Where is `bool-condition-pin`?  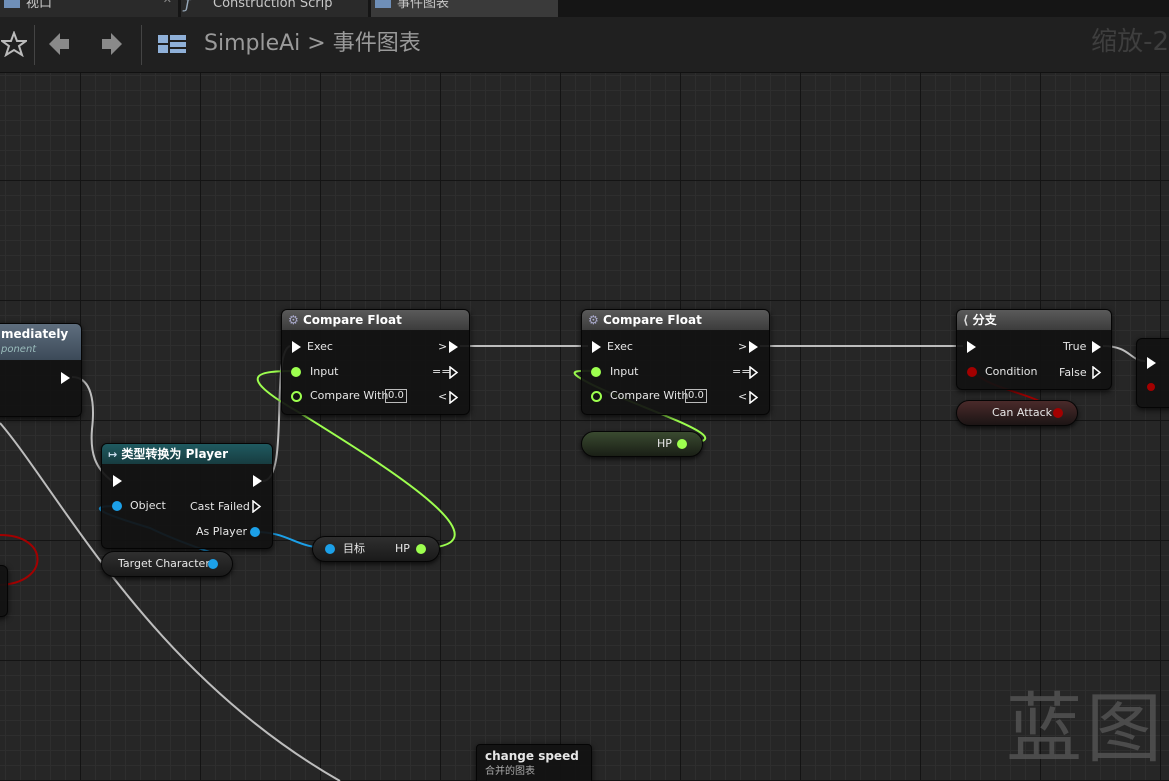 bool-condition-pin is located at coordinates (972, 372).